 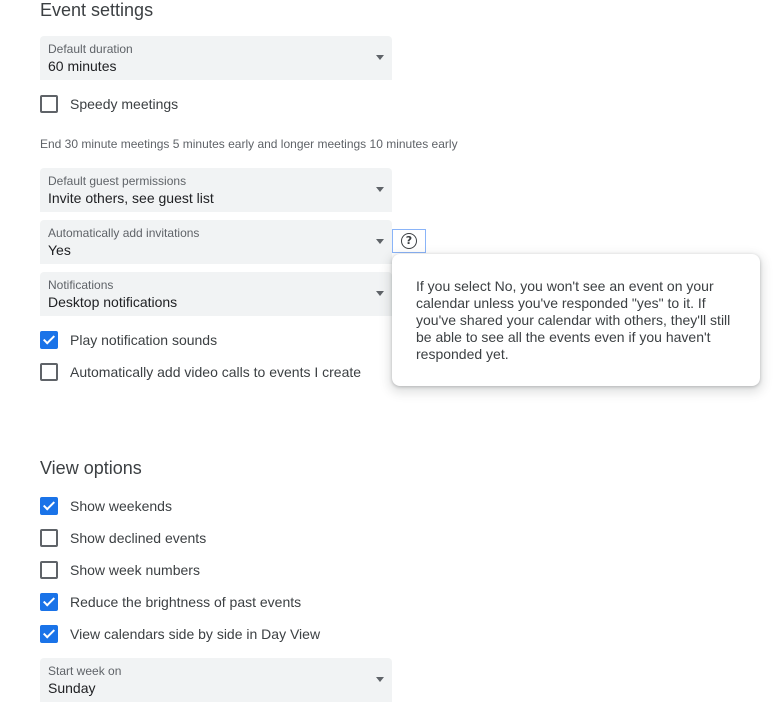 I want to click on show-declined-checkbox, so click(x=49, y=538).